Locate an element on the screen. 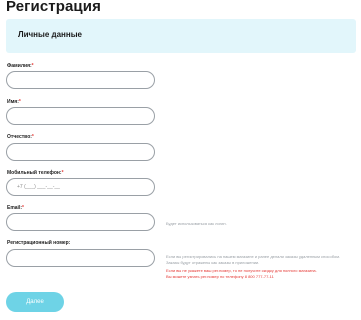 This screenshot has height=320, width=361. page-title: Регистрация is located at coordinates (53, 7).